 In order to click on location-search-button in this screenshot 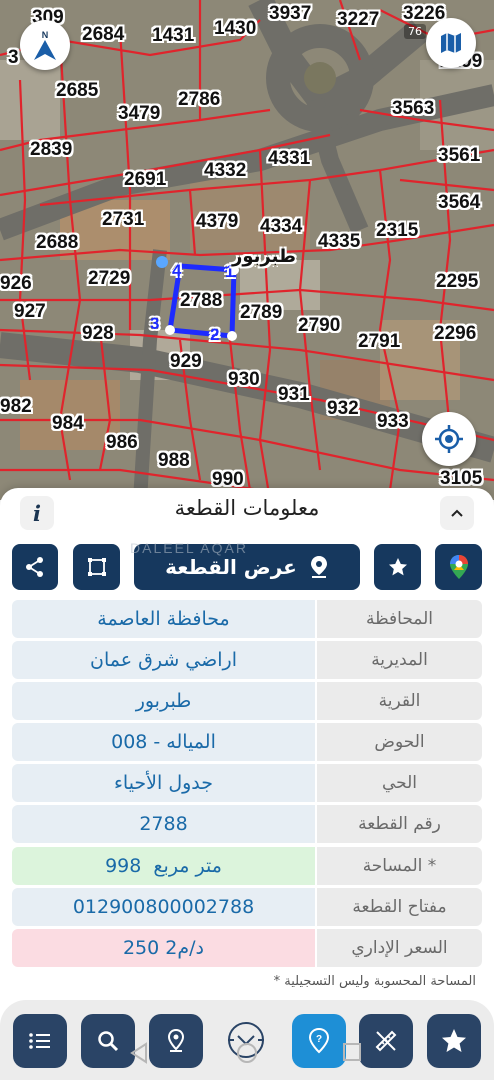, I will do `click(176, 1041)`.